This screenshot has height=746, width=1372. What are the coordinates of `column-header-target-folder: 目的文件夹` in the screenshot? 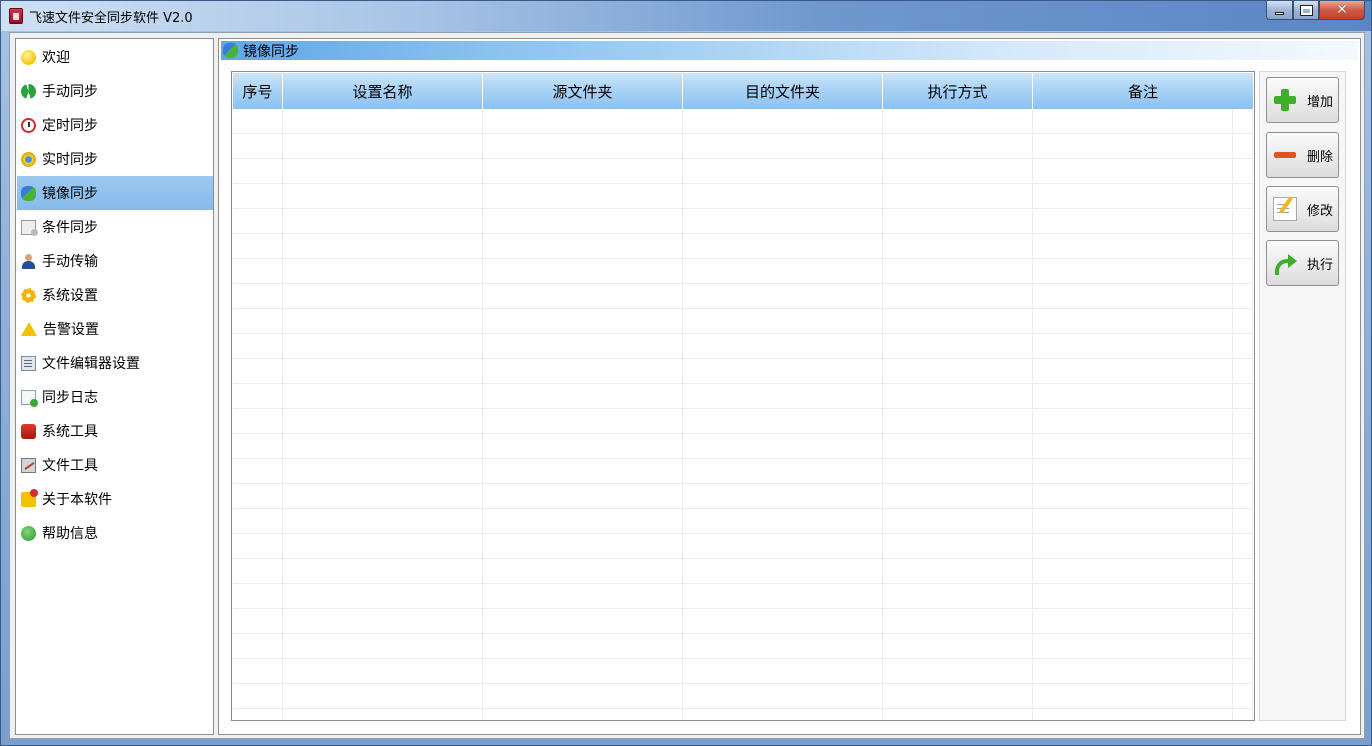 It's located at (783, 91).